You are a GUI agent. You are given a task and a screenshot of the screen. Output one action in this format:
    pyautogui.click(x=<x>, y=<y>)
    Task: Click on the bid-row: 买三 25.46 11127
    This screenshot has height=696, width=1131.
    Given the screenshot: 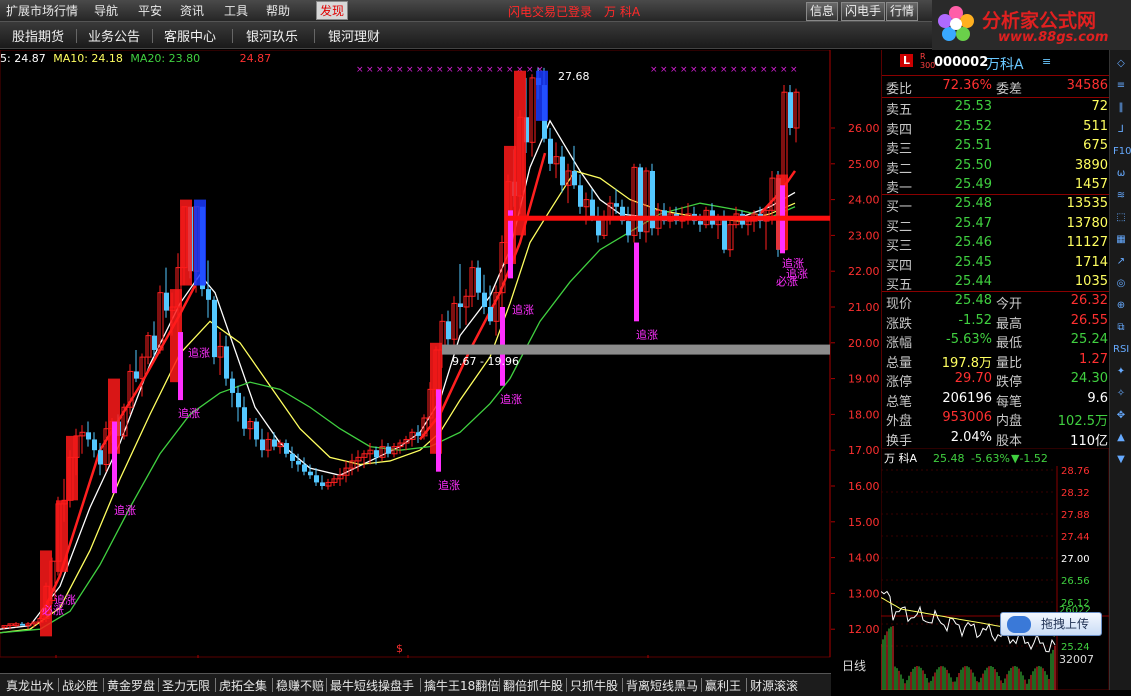 What is the action you would take?
    pyautogui.click(x=996, y=245)
    